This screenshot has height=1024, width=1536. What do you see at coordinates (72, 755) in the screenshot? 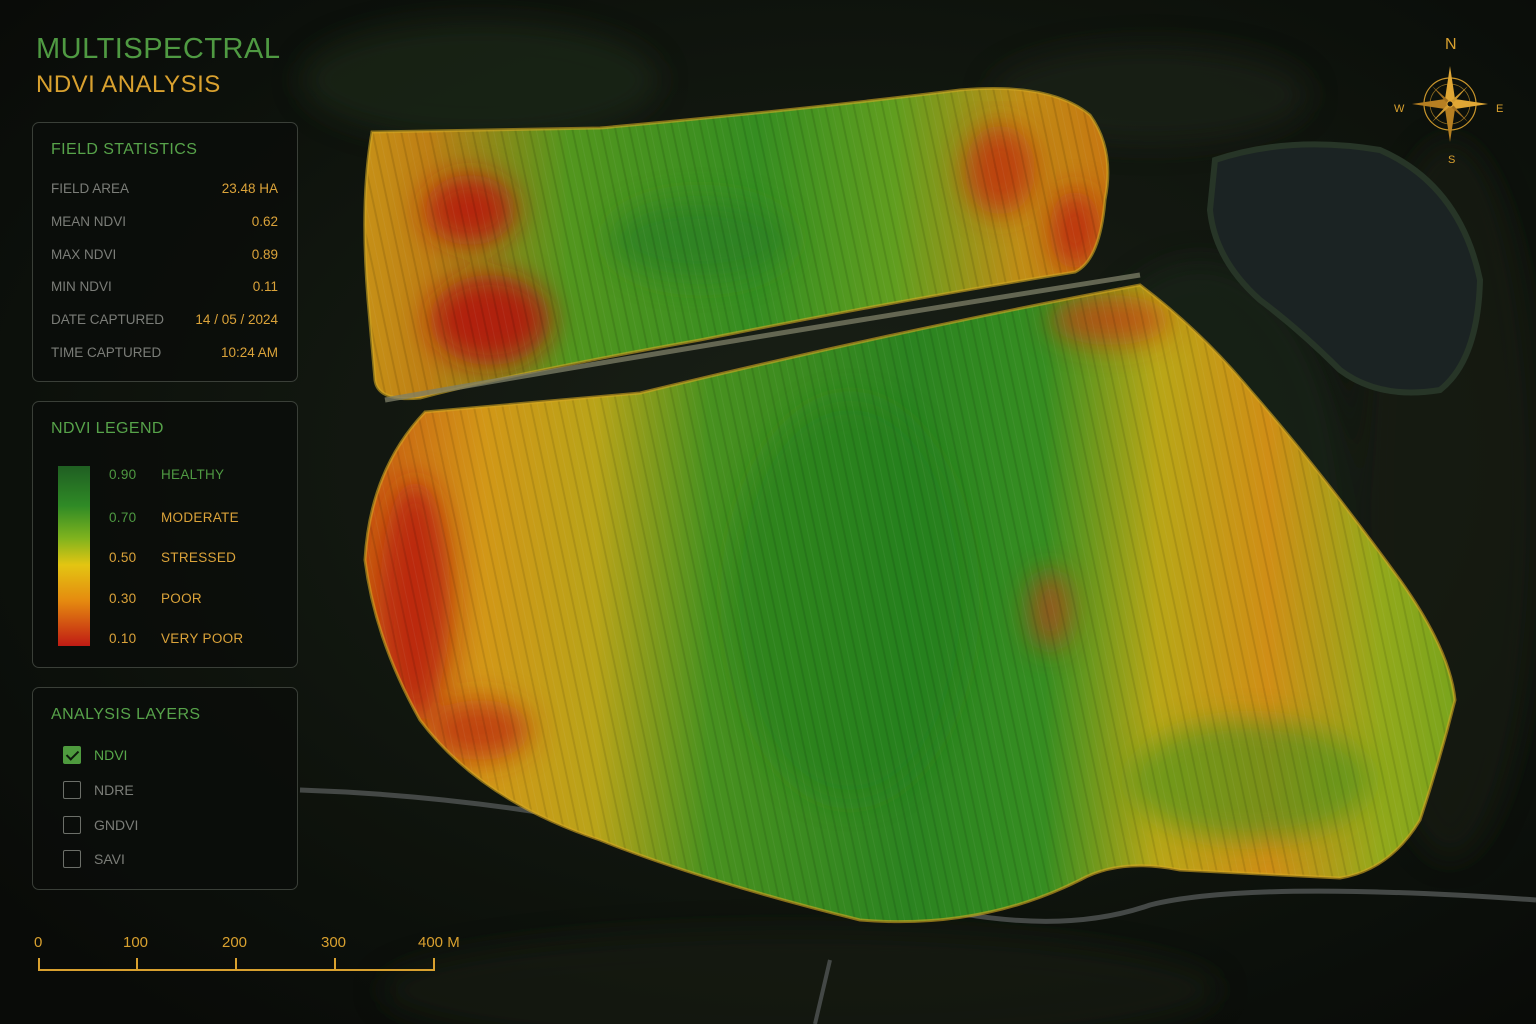
I see `layer-checkbox-ndvi` at bounding box center [72, 755].